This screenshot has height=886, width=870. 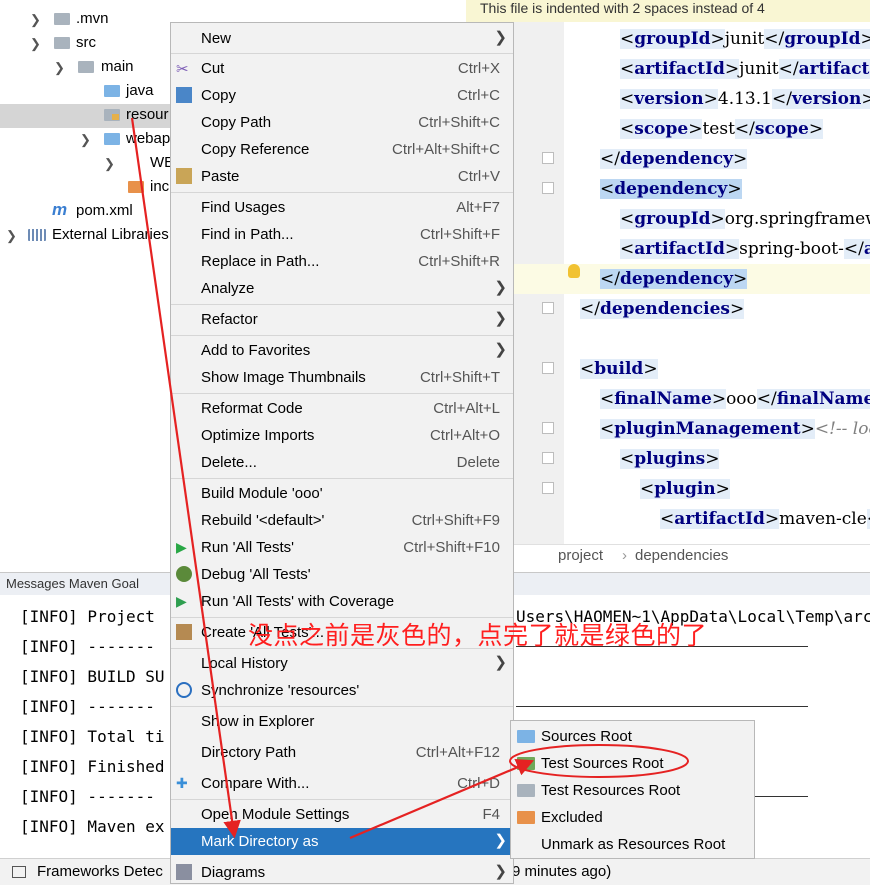 What do you see at coordinates (117, 66) in the screenshot?
I see `tree-item-label: main` at bounding box center [117, 66].